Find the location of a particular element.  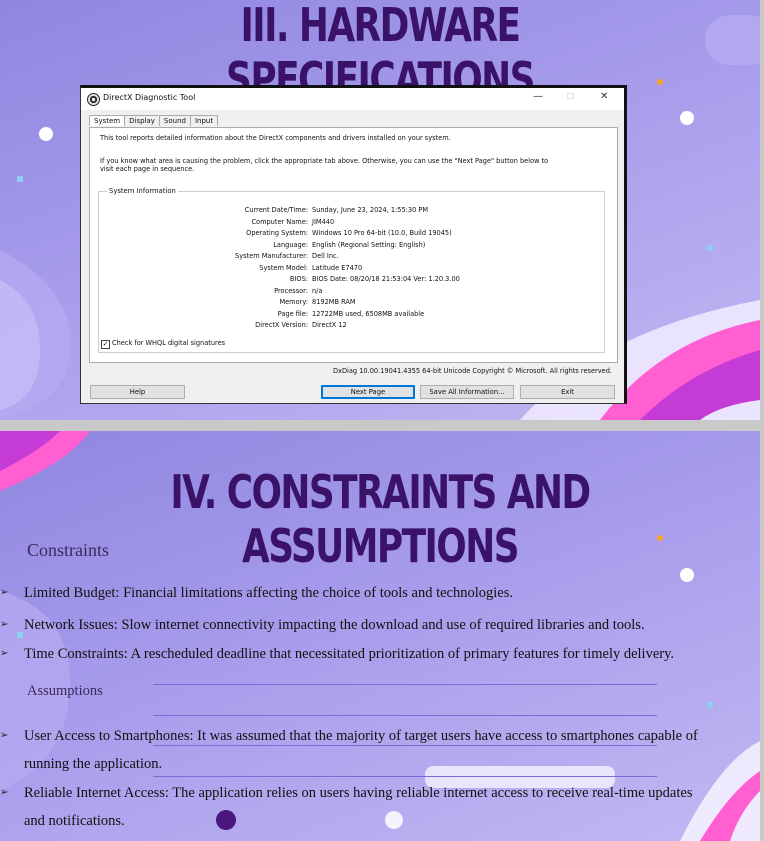

whql-label: Check for WHQL digital signatures is located at coordinates (169, 343).